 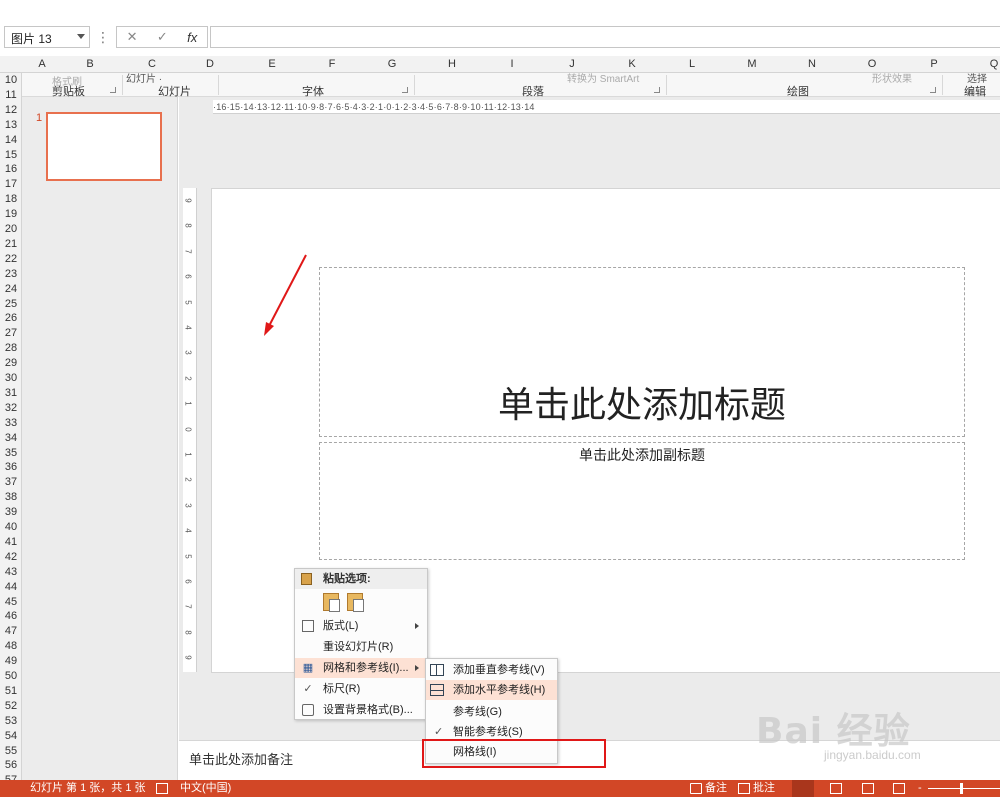 I want to click on cancel-icon: ✕, so click(x=132, y=37).